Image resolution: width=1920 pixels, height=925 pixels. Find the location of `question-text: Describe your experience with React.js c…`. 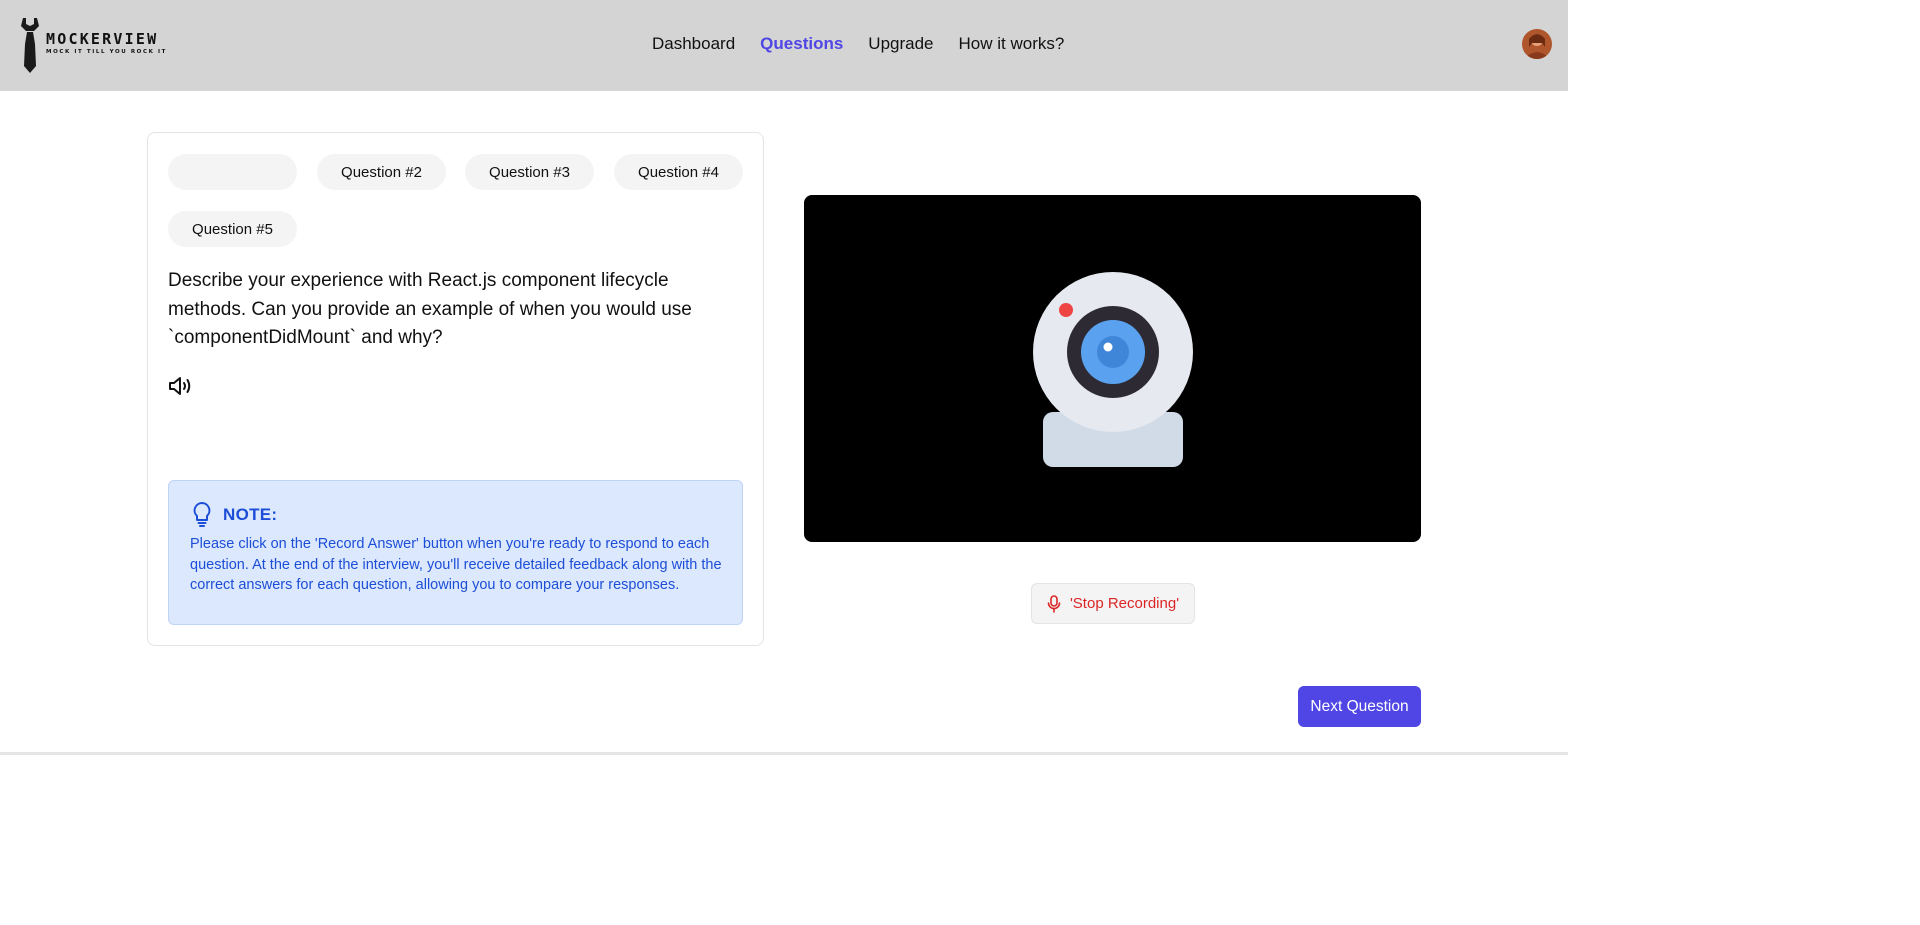

question-text: Describe your experience with React.js c… is located at coordinates (430, 309).